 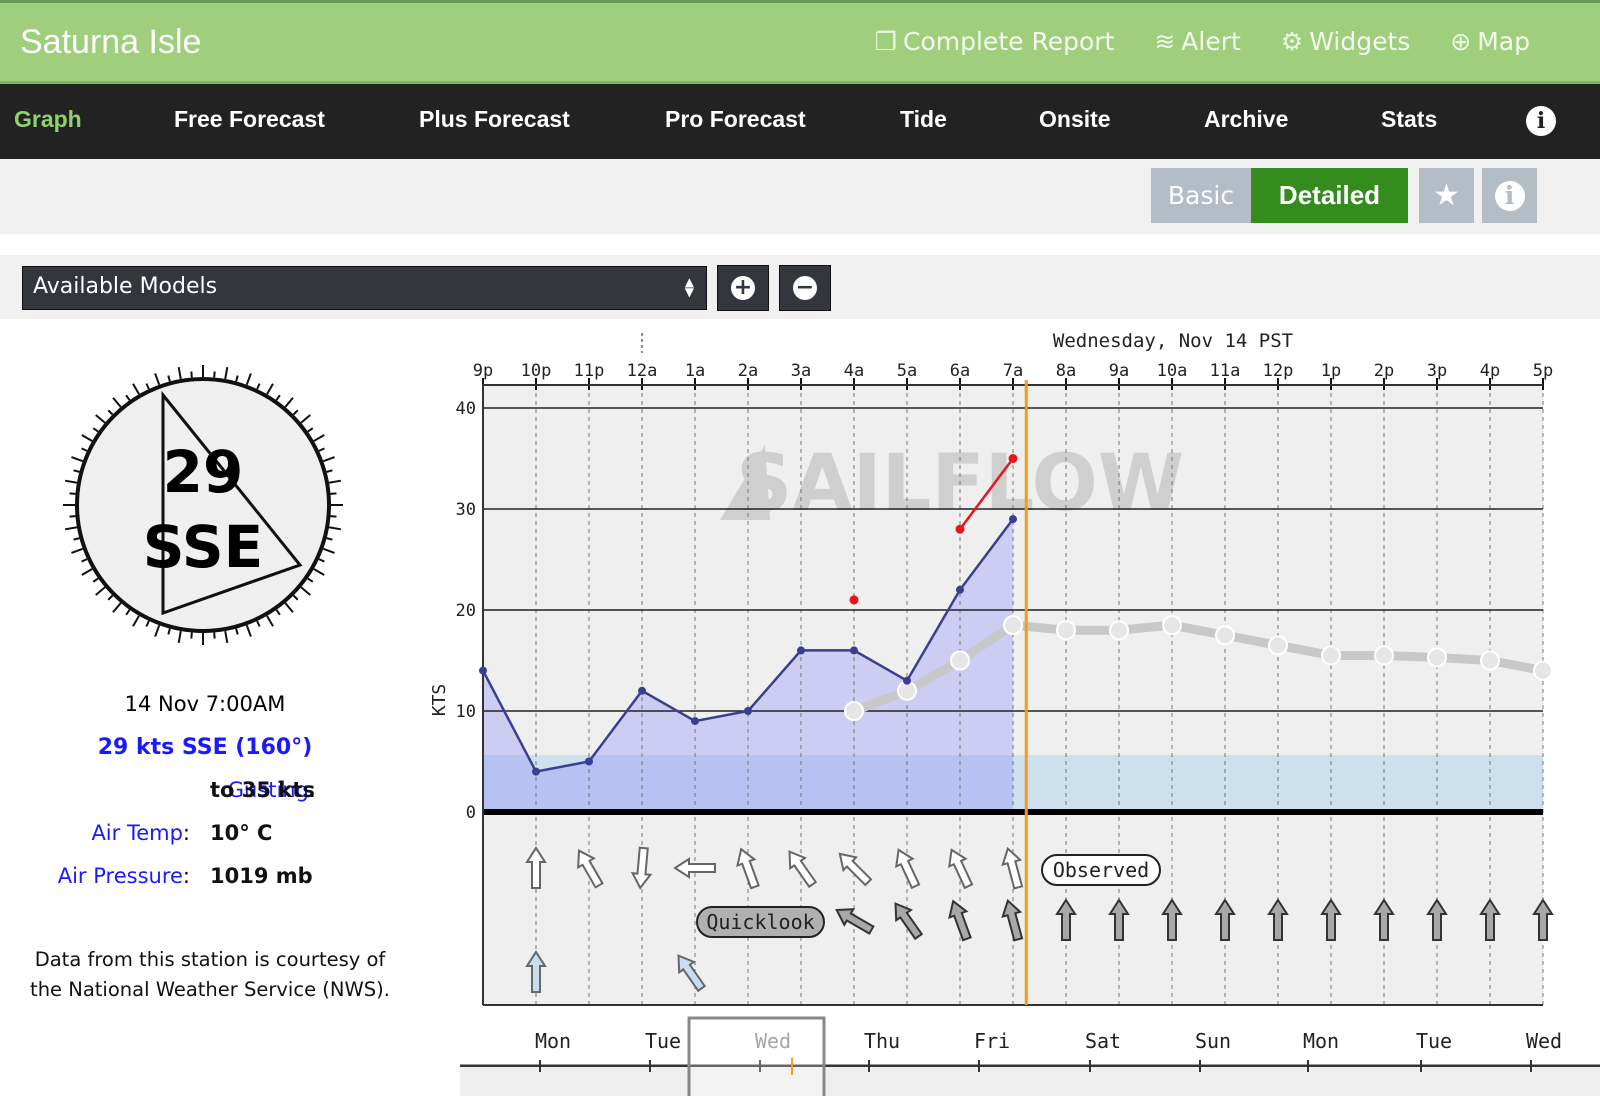 What do you see at coordinates (992, 1041) in the screenshot?
I see `timeline-day: Fri` at bounding box center [992, 1041].